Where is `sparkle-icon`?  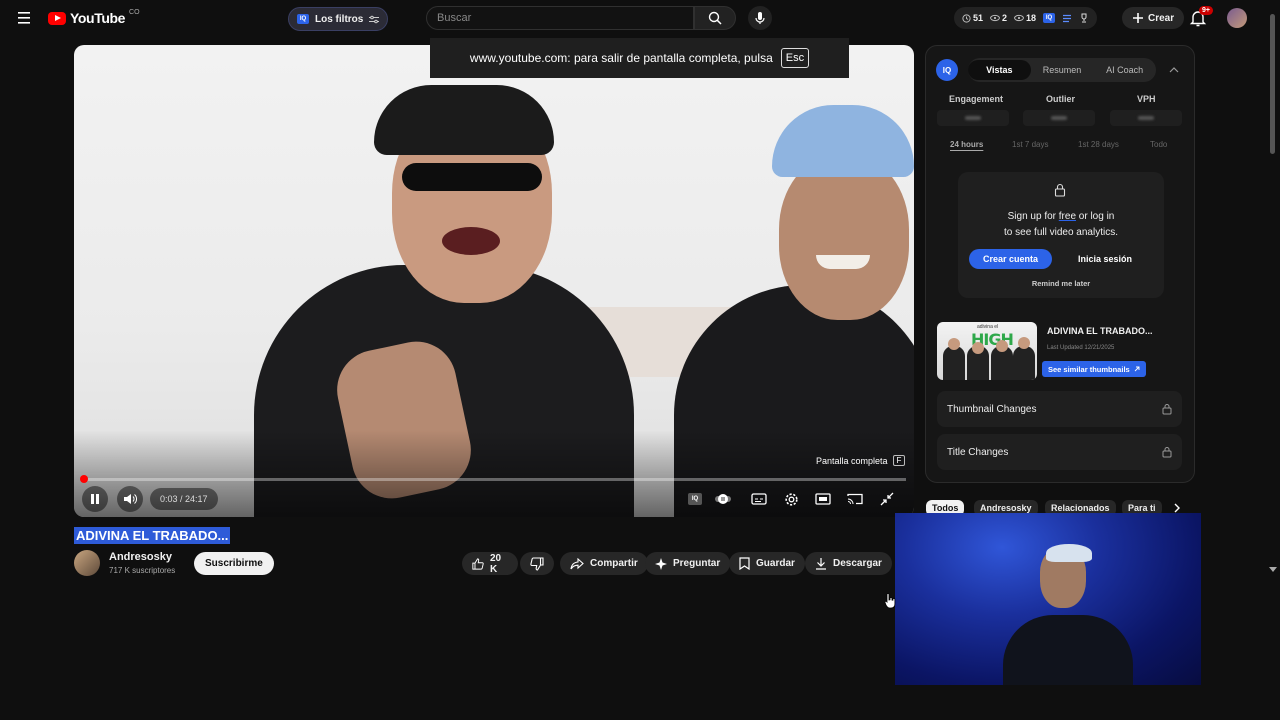
sparkle-icon is located at coordinates (661, 563).